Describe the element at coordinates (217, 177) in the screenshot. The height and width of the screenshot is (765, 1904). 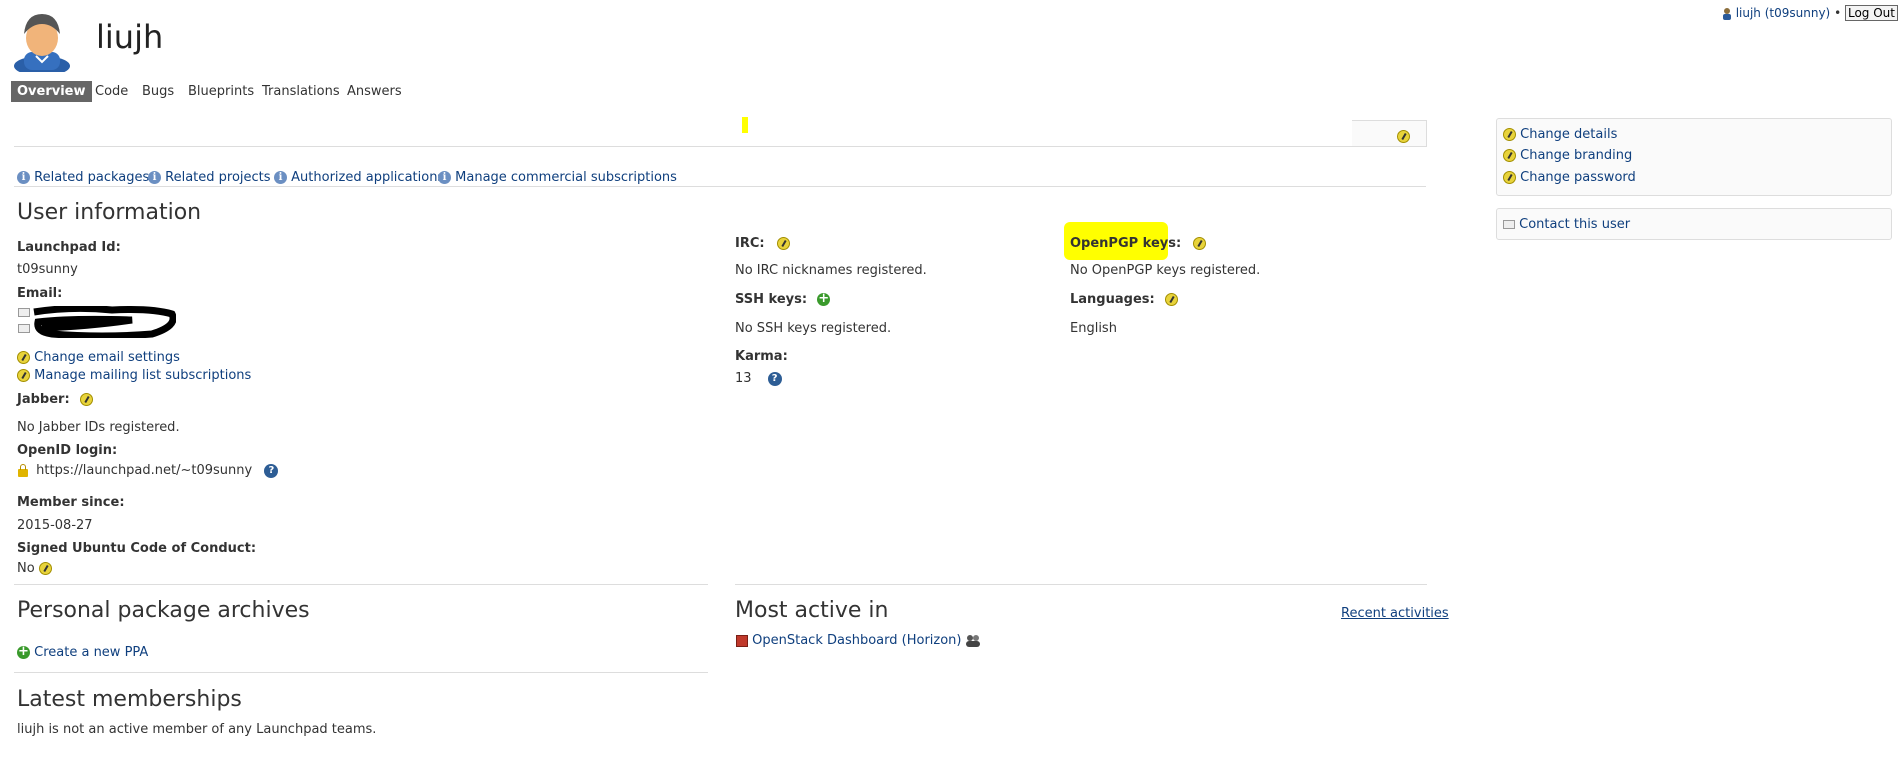
I see `related-projects-link: Related projects` at that location.